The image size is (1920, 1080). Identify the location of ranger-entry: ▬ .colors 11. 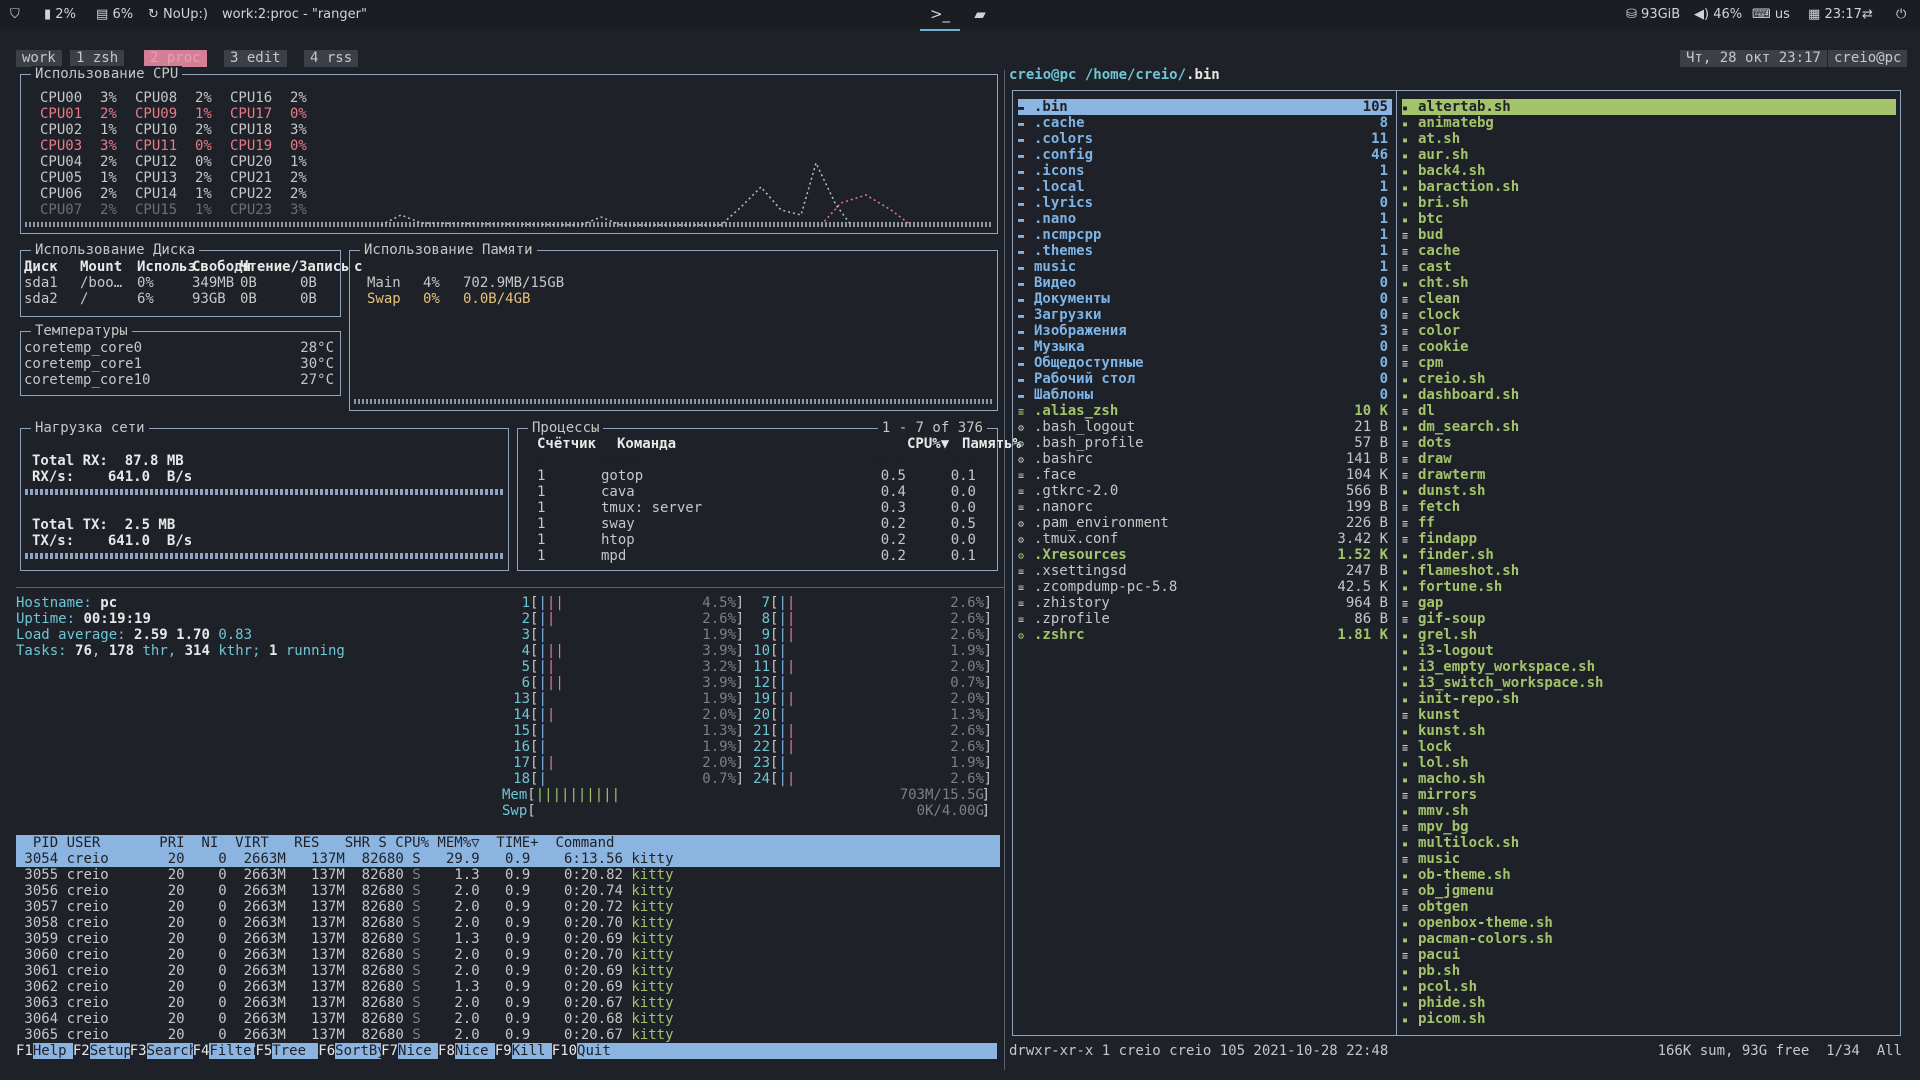
(1205, 139).